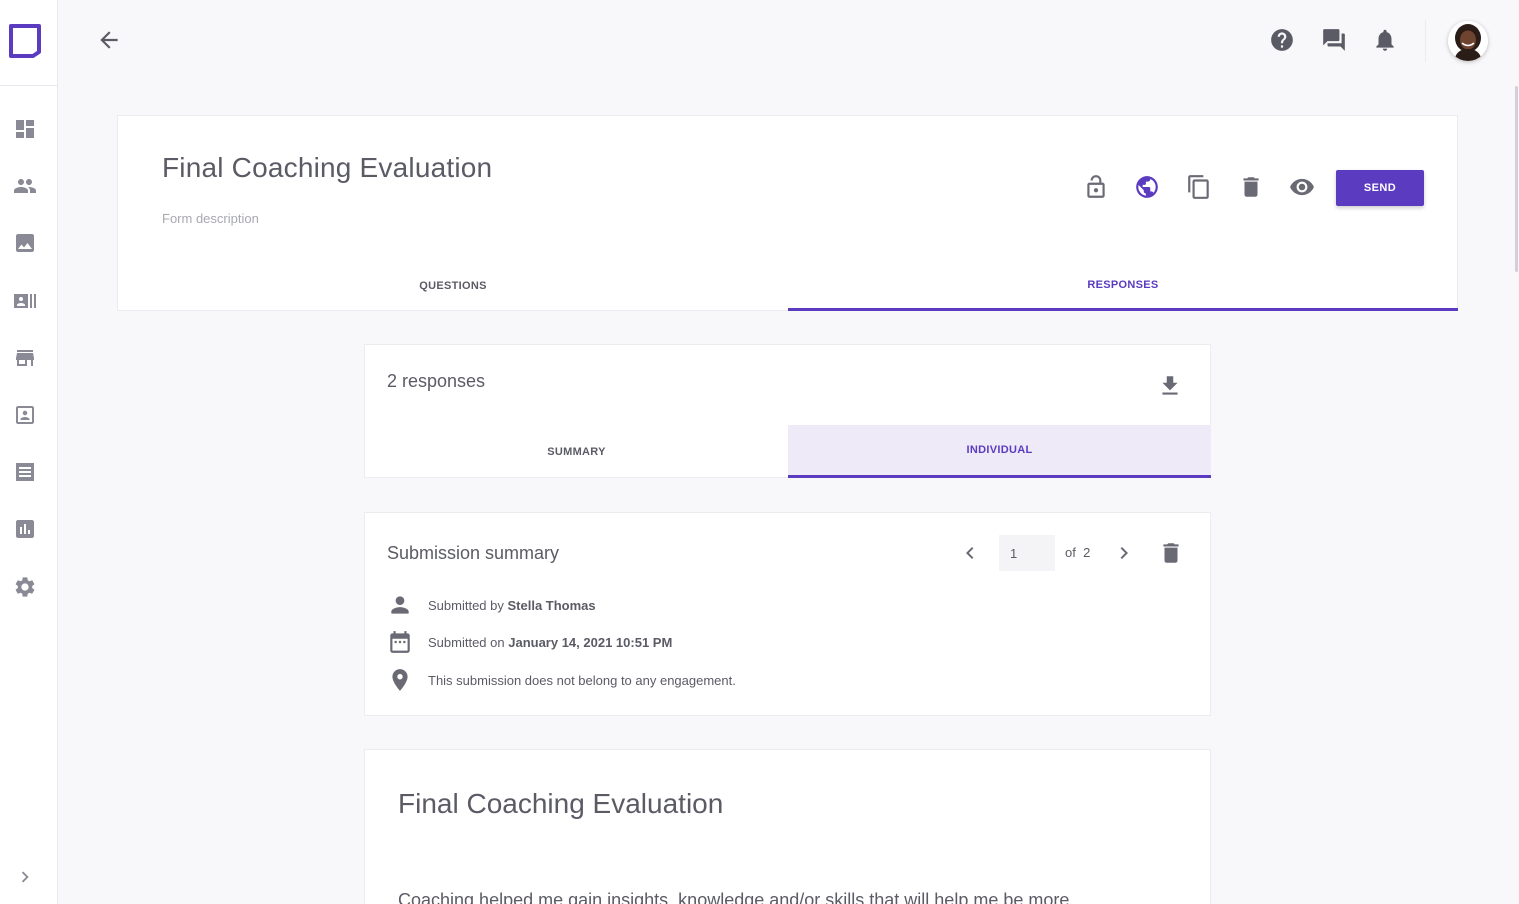 This screenshot has width=1519, height=904. I want to click on submitted-on-date: January 14, 2021 10:51 PM, so click(590, 642).